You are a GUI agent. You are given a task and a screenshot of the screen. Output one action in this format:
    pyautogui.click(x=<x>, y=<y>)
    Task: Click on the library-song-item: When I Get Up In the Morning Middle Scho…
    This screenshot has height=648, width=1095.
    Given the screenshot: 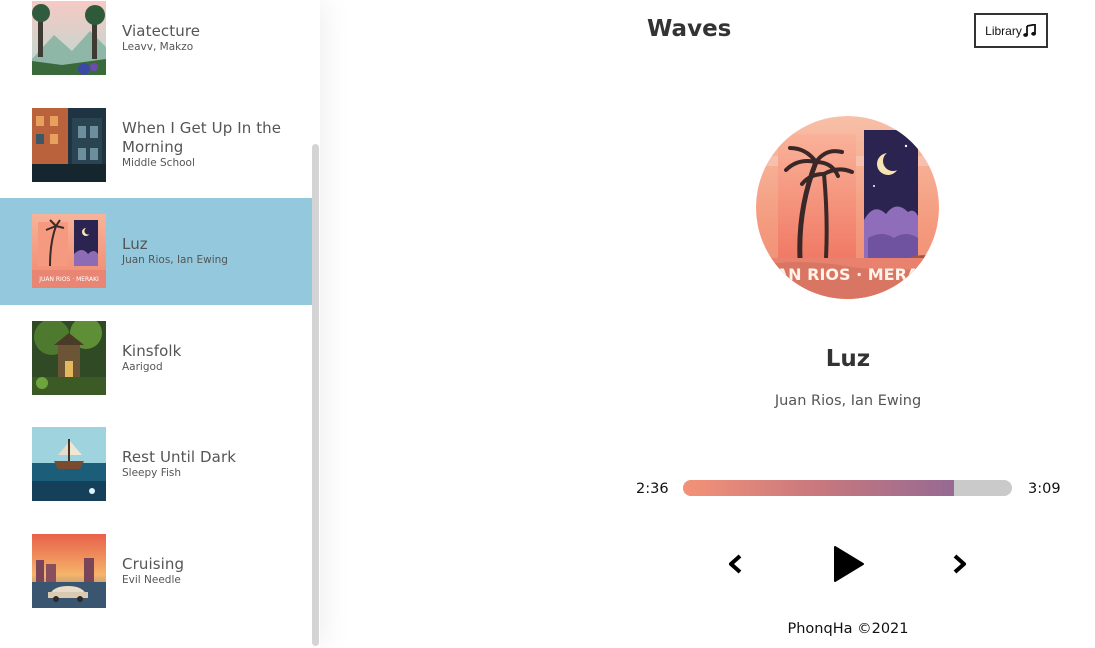 What is the action you would take?
    pyautogui.click(x=156, y=145)
    